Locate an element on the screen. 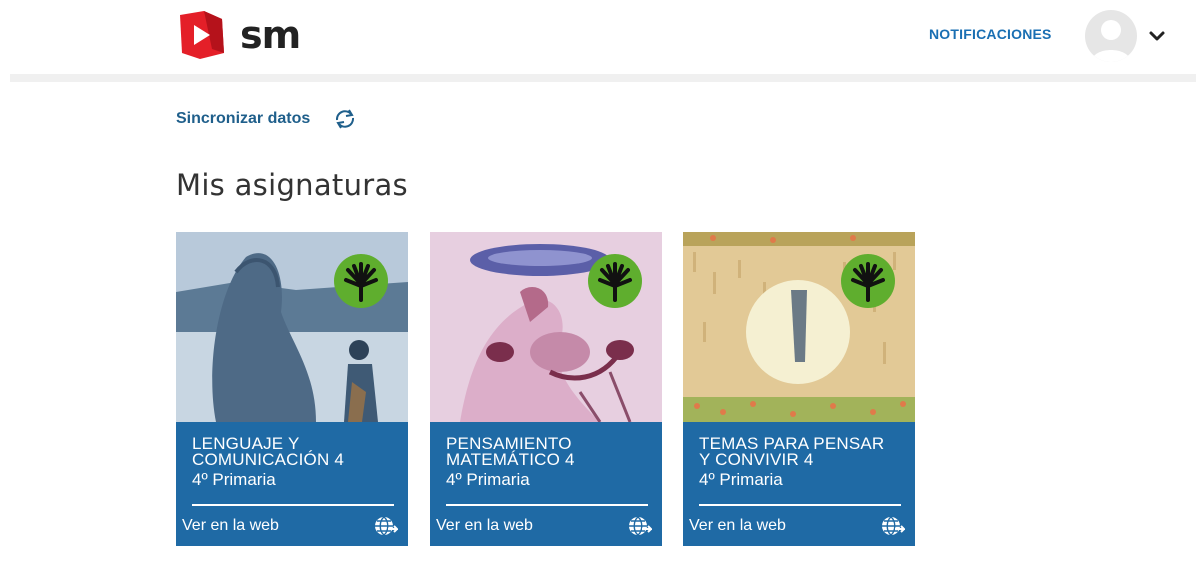  page-title: Mis asignaturas is located at coordinates (292, 185).